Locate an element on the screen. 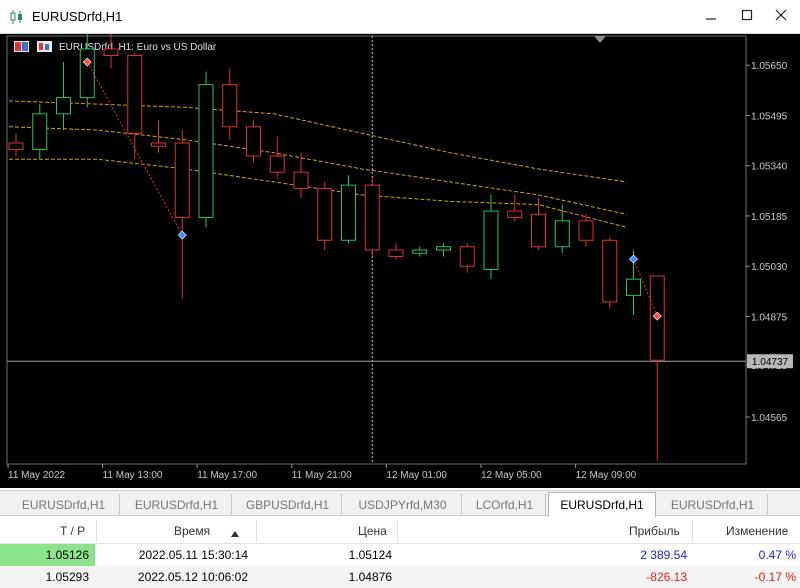  x-tick-label: 11 May 17:00 is located at coordinates (227, 475).